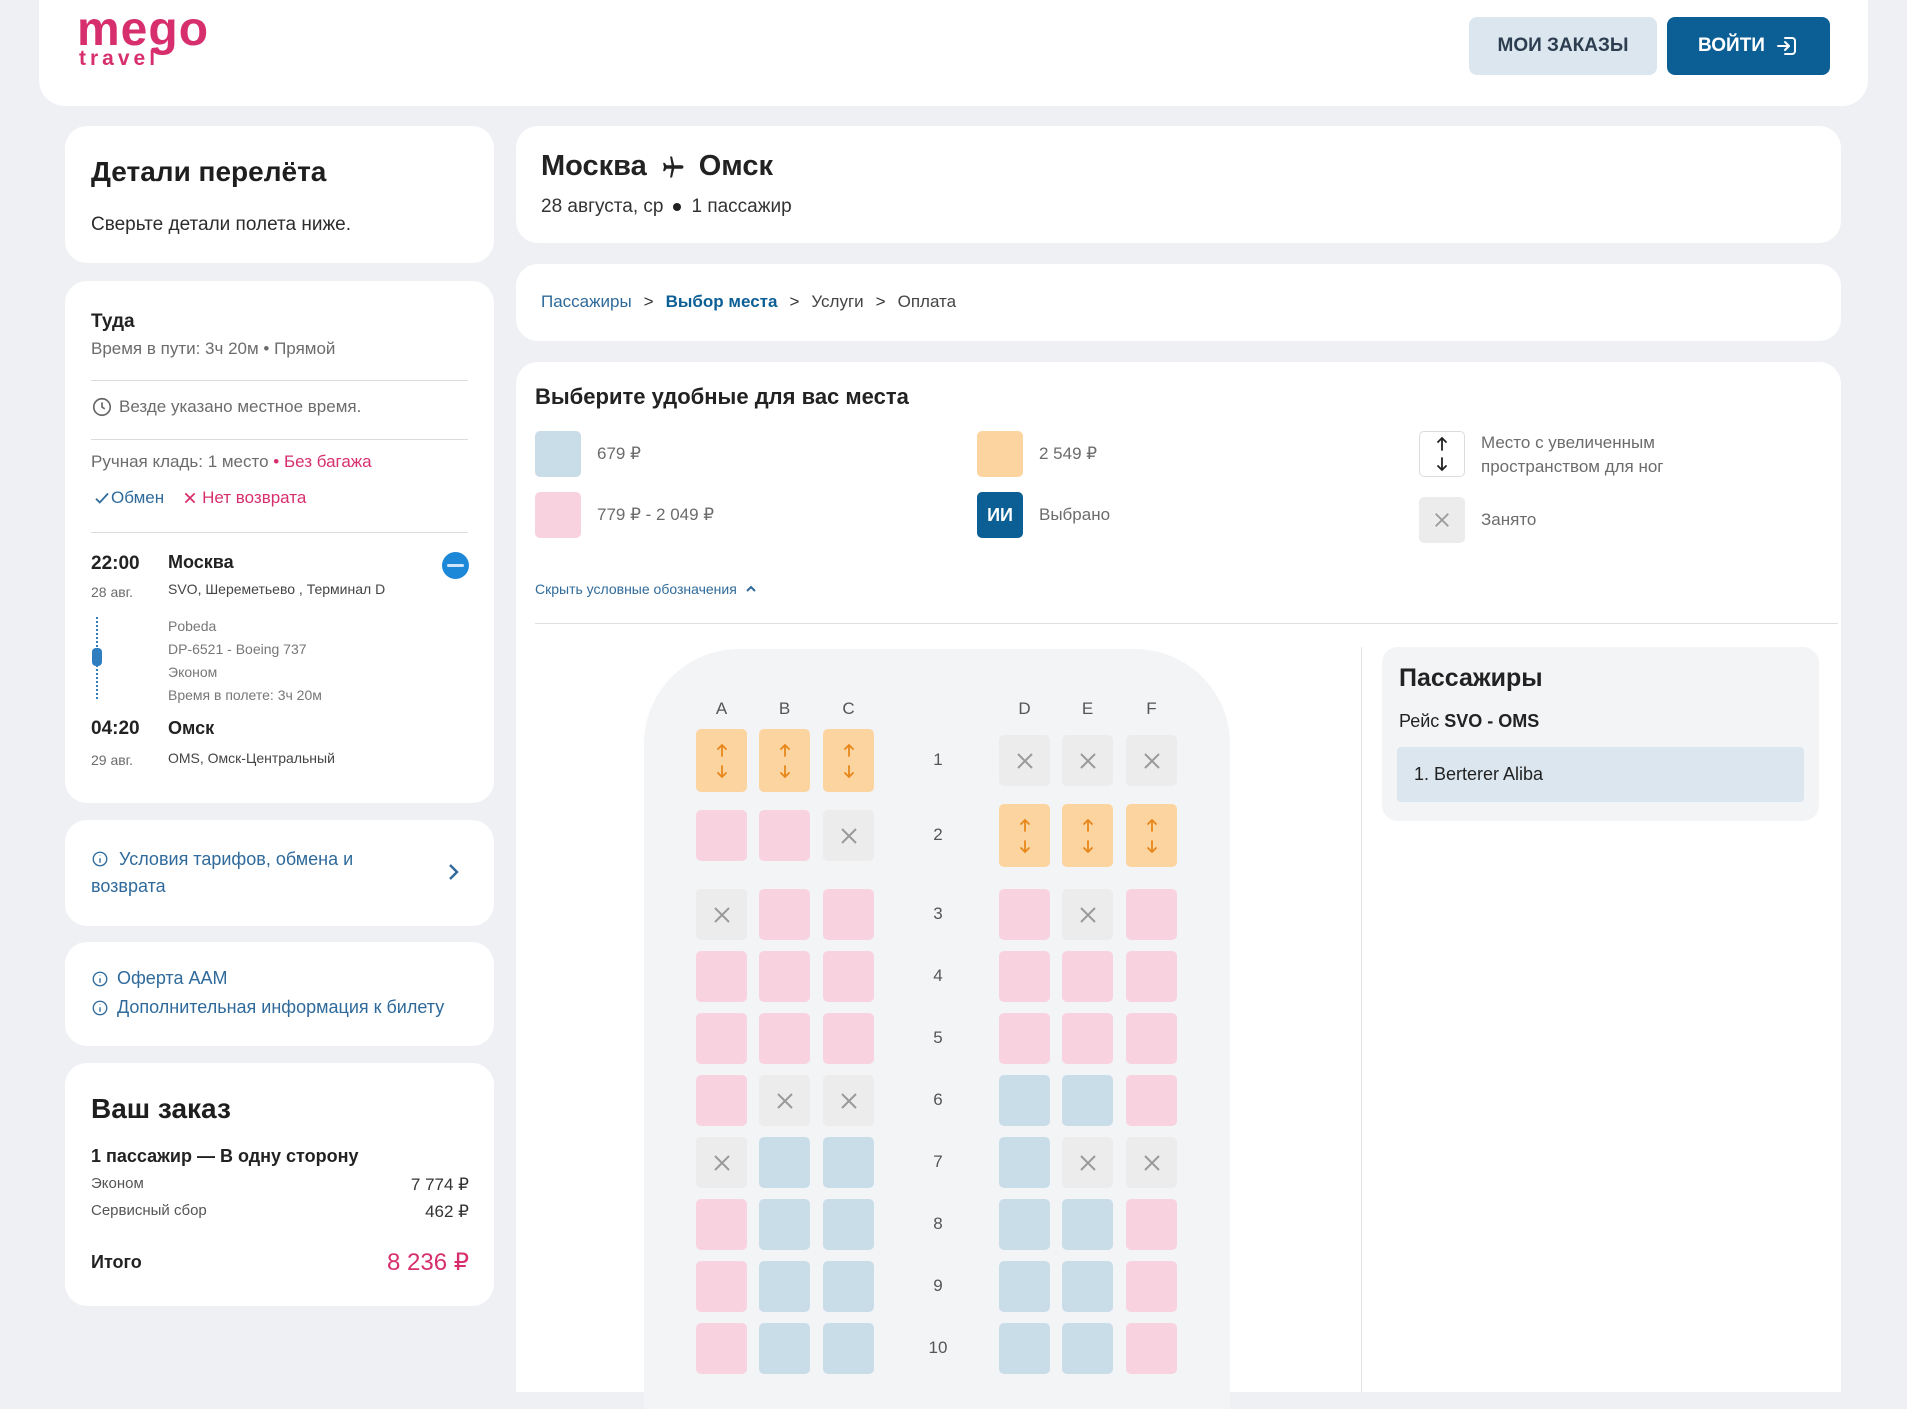  What do you see at coordinates (721, 835) in the screenshot?
I see `seat-2A` at bounding box center [721, 835].